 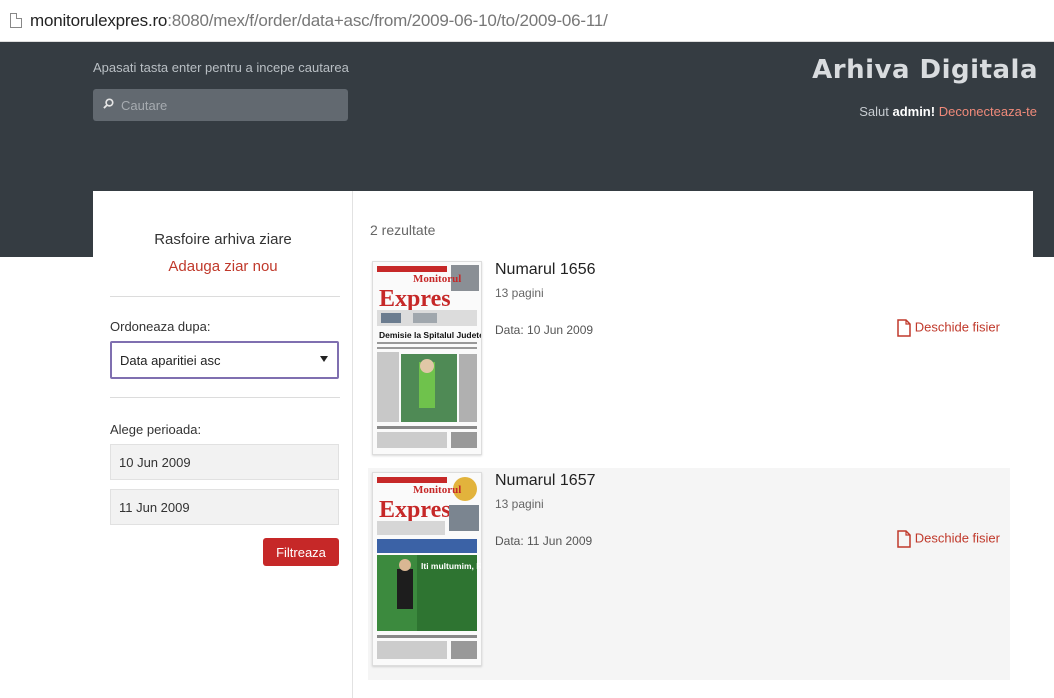 What do you see at coordinates (224, 507) in the screenshot?
I see `date-to-field` at bounding box center [224, 507].